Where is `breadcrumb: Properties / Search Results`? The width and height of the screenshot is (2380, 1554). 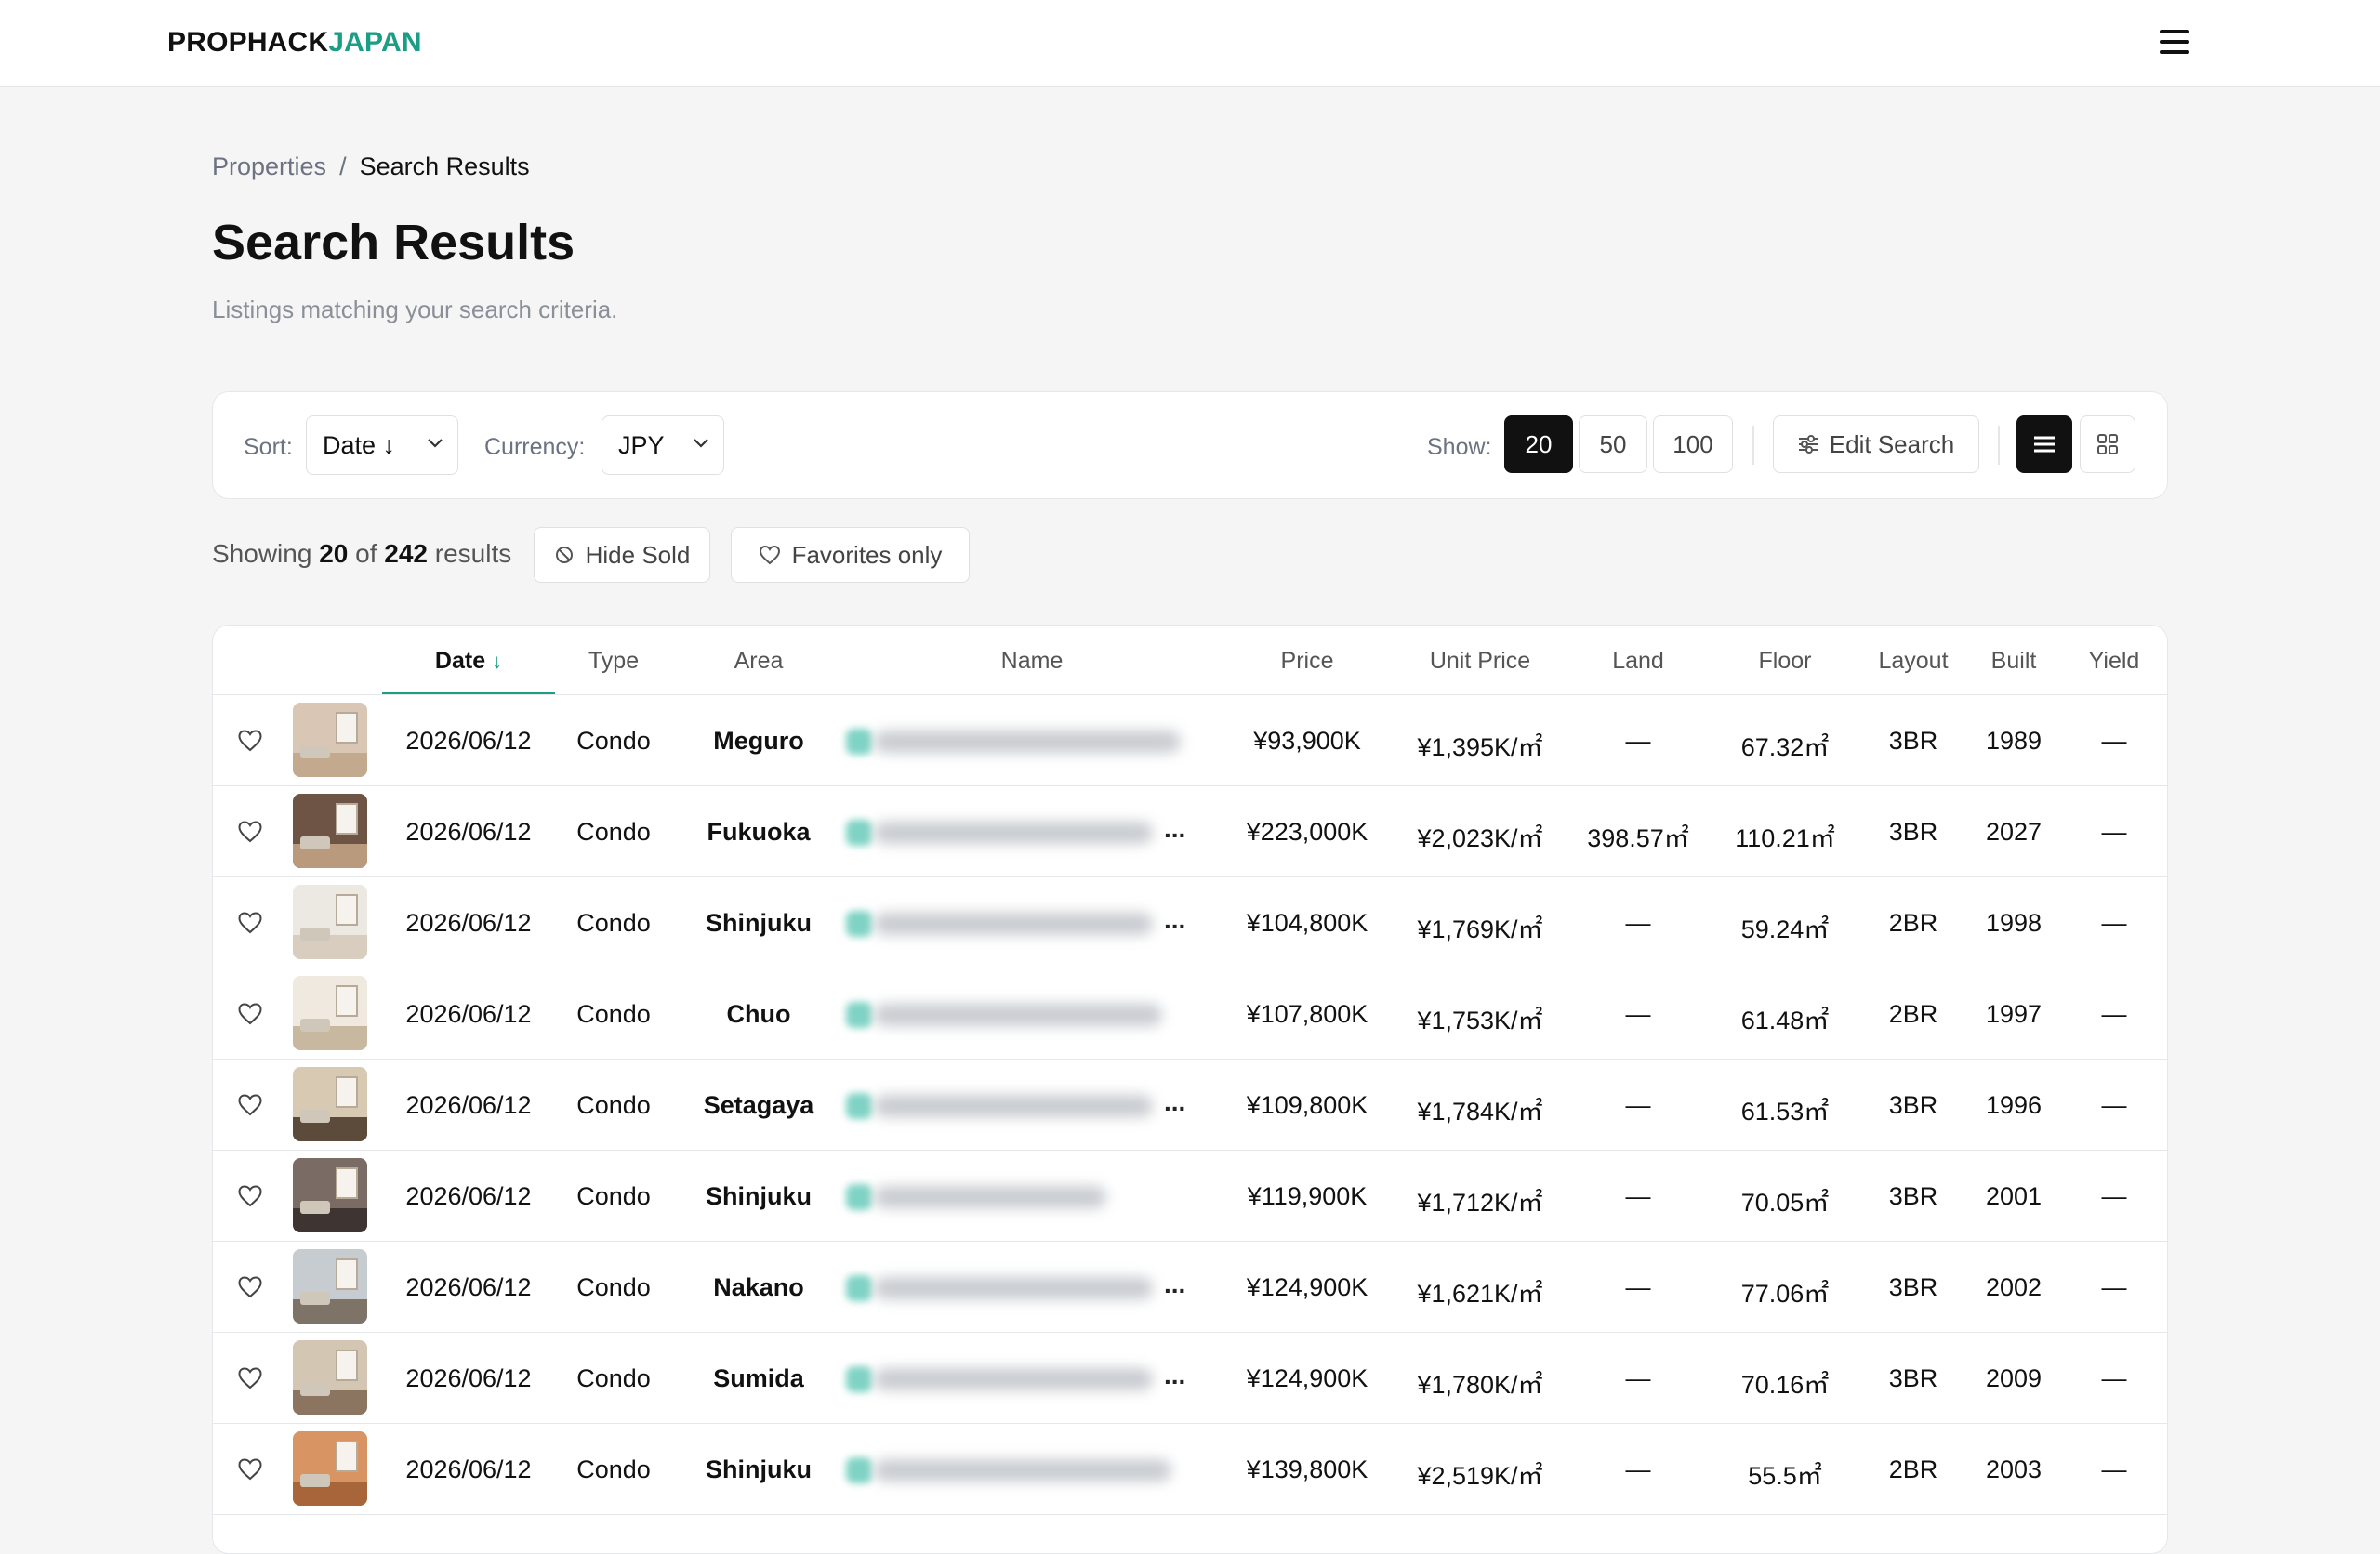
breadcrumb: Properties / Search Results is located at coordinates (371, 166).